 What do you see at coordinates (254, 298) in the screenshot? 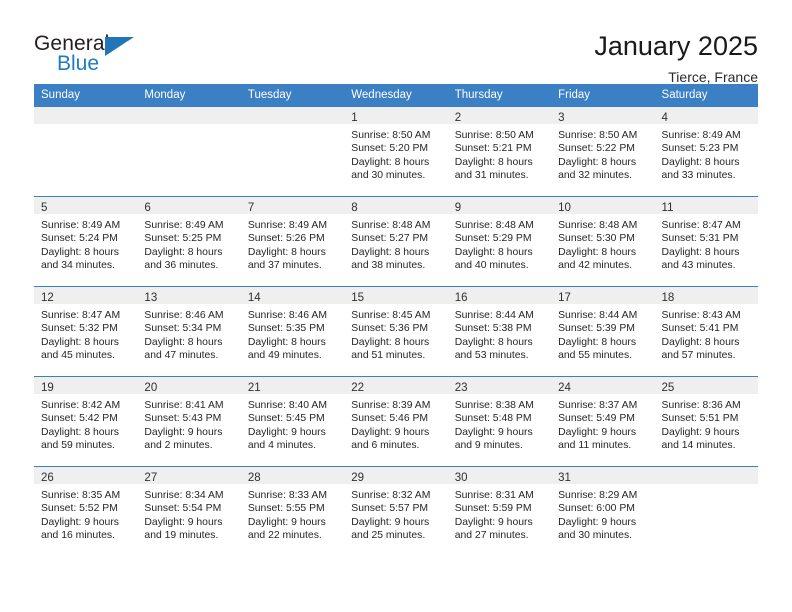
I see `day-number: 14` at bounding box center [254, 298].